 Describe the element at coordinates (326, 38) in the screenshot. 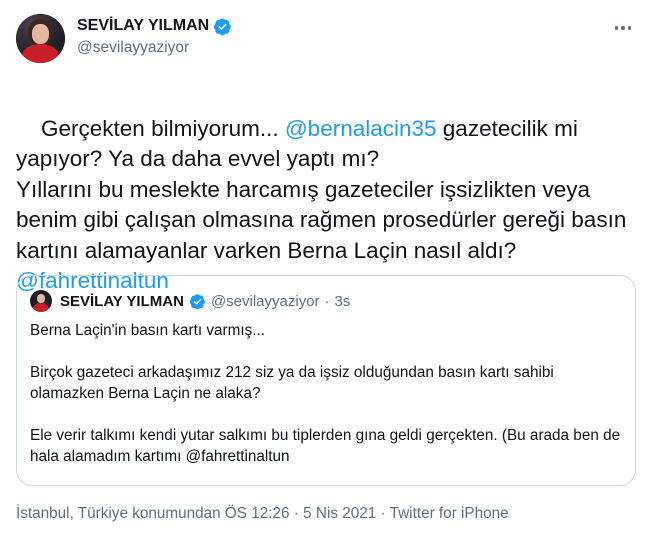

I see `tweet-header: SEVİLAY YILMAN @sevilayyaziyor` at that location.